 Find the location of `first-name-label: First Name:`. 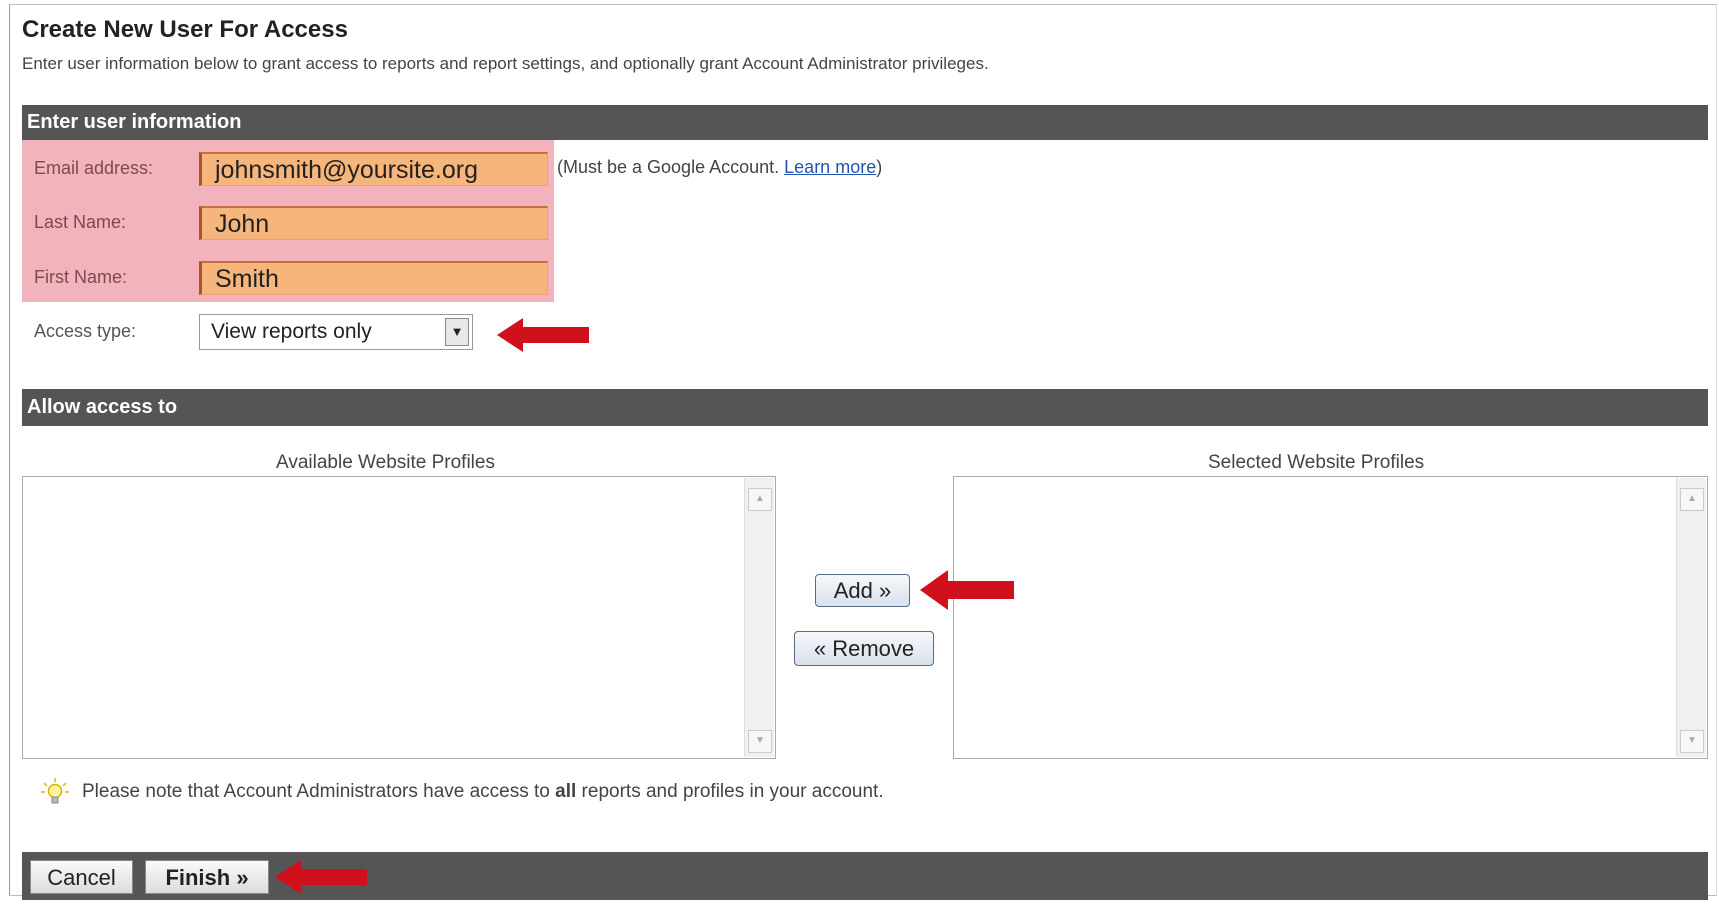

first-name-label: First Name: is located at coordinates (81, 277).